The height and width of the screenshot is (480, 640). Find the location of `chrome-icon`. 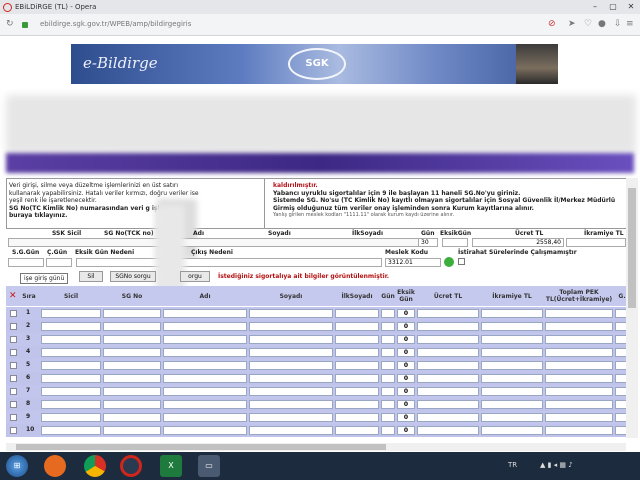

chrome-icon is located at coordinates (95, 466).